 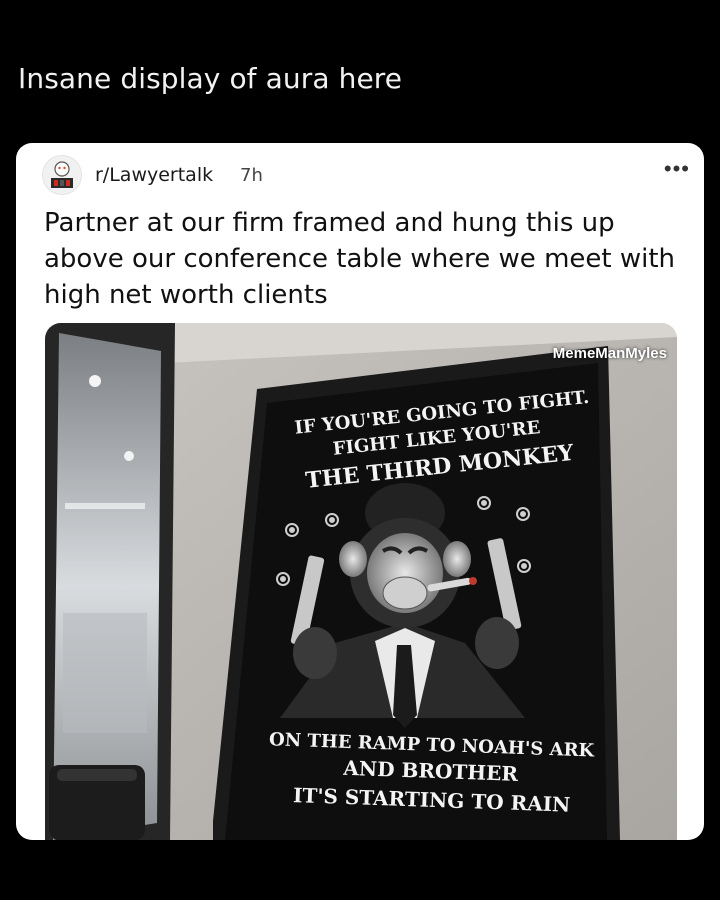 What do you see at coordinates (210, 78) in the screenshot?
I see `caption-text: Insane display of aura here` at bounding box center [210, 78].